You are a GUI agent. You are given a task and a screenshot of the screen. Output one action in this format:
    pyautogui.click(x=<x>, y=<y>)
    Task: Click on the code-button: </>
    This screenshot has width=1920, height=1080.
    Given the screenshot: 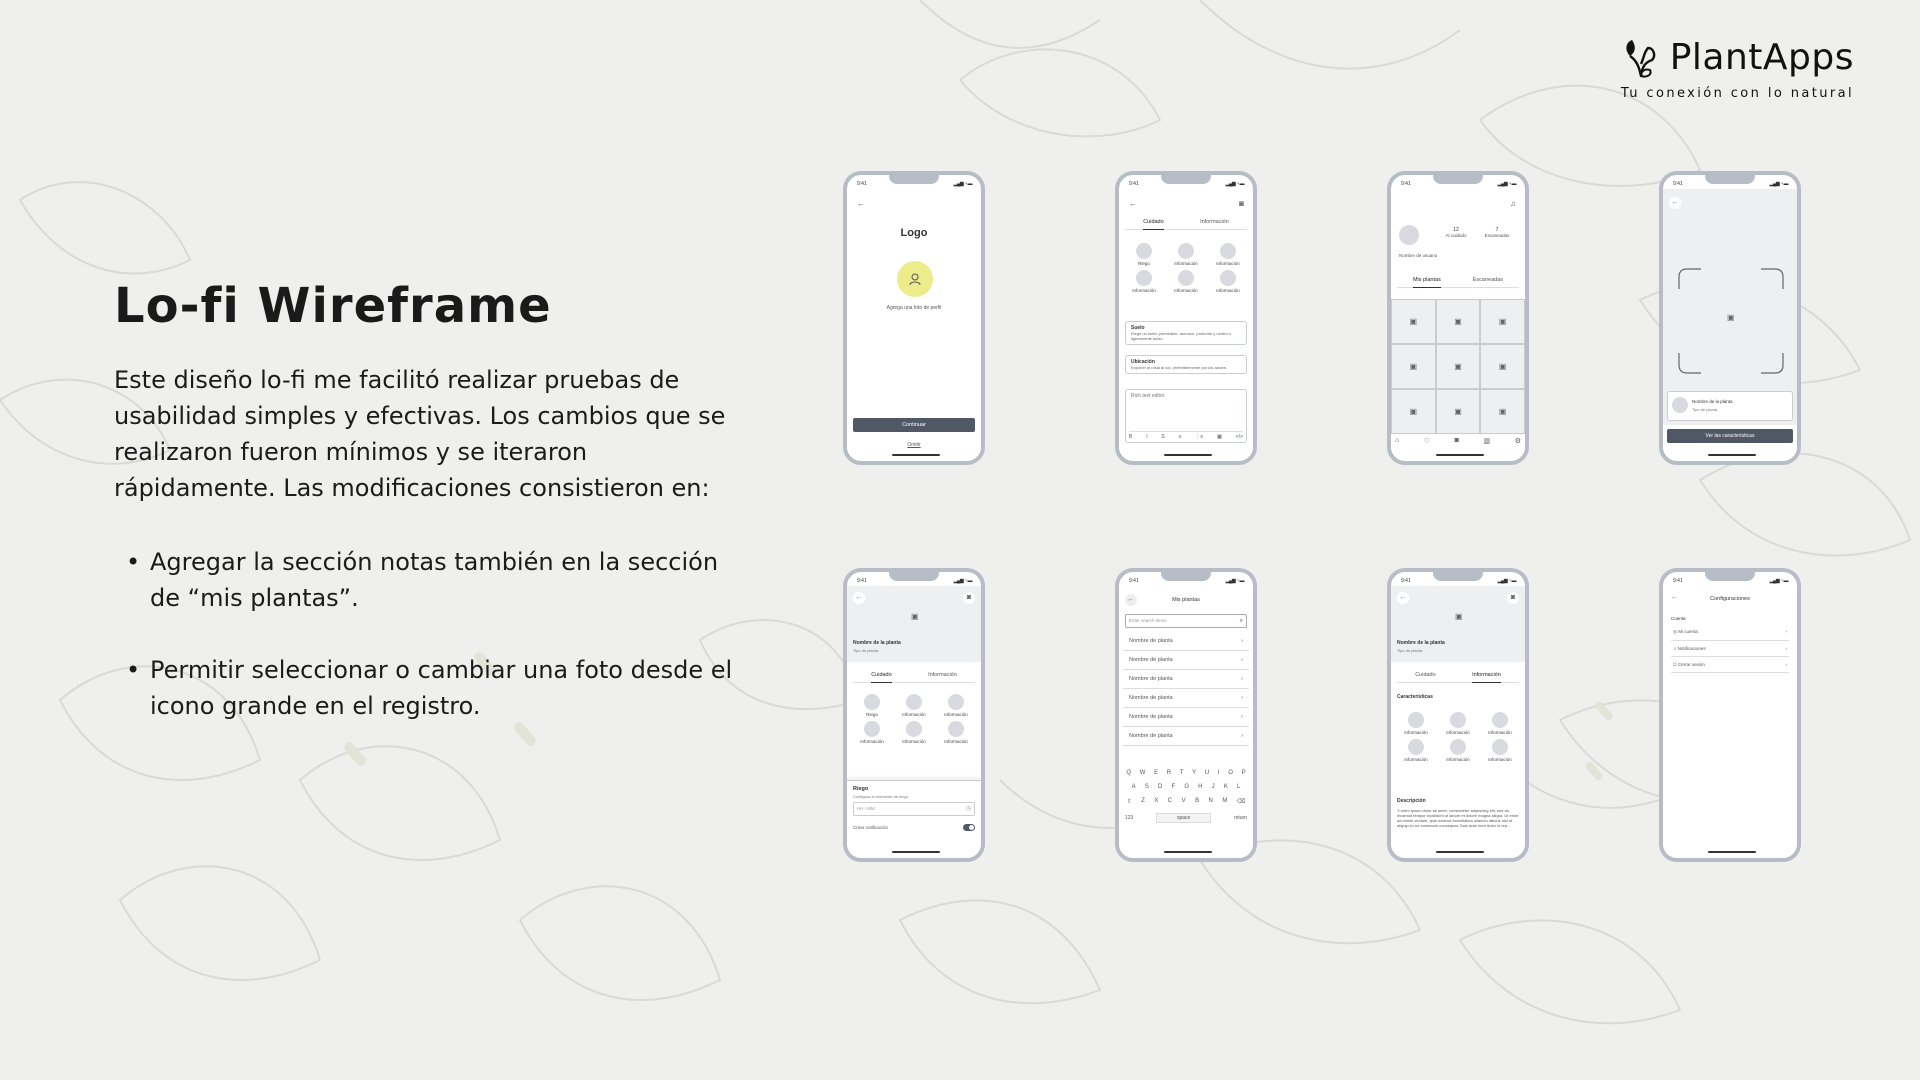 What is the action you would take?
    pyautogui.click(x=1239, y=437)
    